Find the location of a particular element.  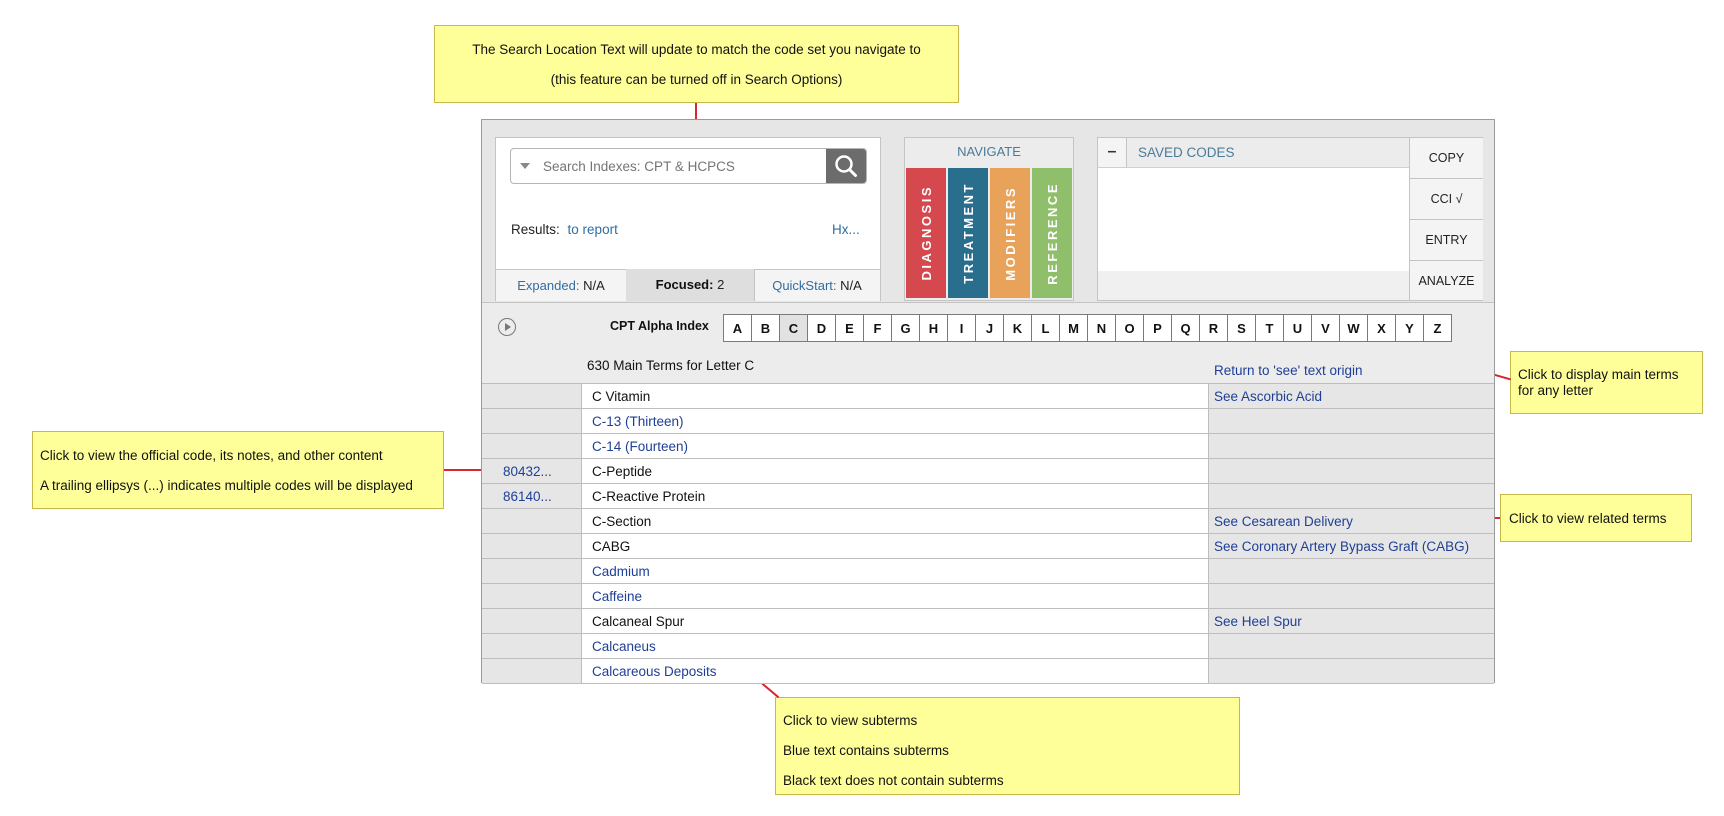

term-cell: Caffeine is located at coordinates (895, 596).